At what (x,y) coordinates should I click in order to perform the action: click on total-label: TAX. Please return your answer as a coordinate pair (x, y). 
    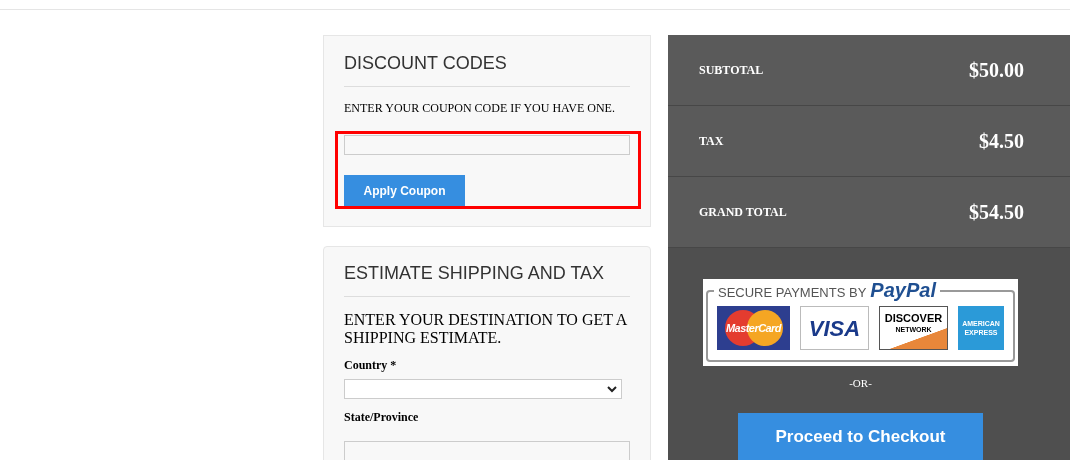
    Looking at the image, I should click on (711, 141).